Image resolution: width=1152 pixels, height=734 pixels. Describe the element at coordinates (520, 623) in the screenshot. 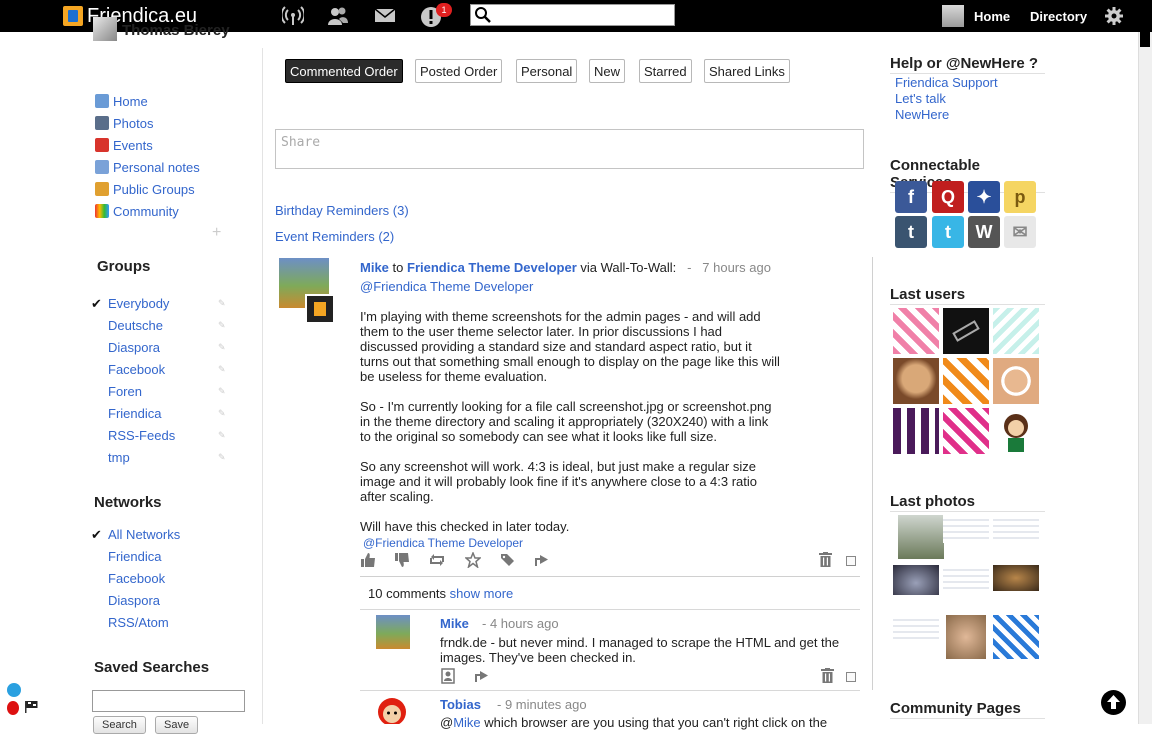

I see `comment-time: - 4 hours ago` at that location.